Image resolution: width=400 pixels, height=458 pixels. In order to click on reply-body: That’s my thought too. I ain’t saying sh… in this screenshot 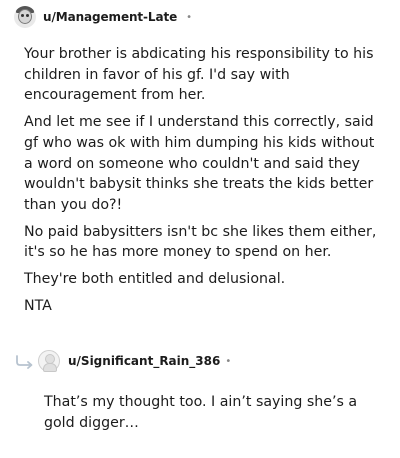, I will do `click(214, 412)`.